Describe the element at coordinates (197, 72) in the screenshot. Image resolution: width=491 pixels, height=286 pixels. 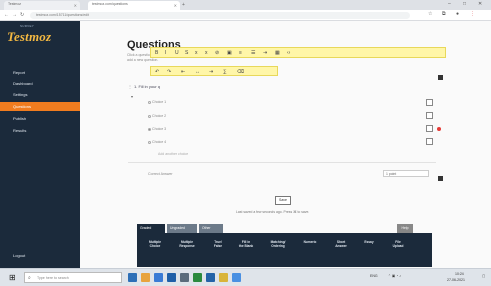
I see `align-center-icon: ↔` at that location.